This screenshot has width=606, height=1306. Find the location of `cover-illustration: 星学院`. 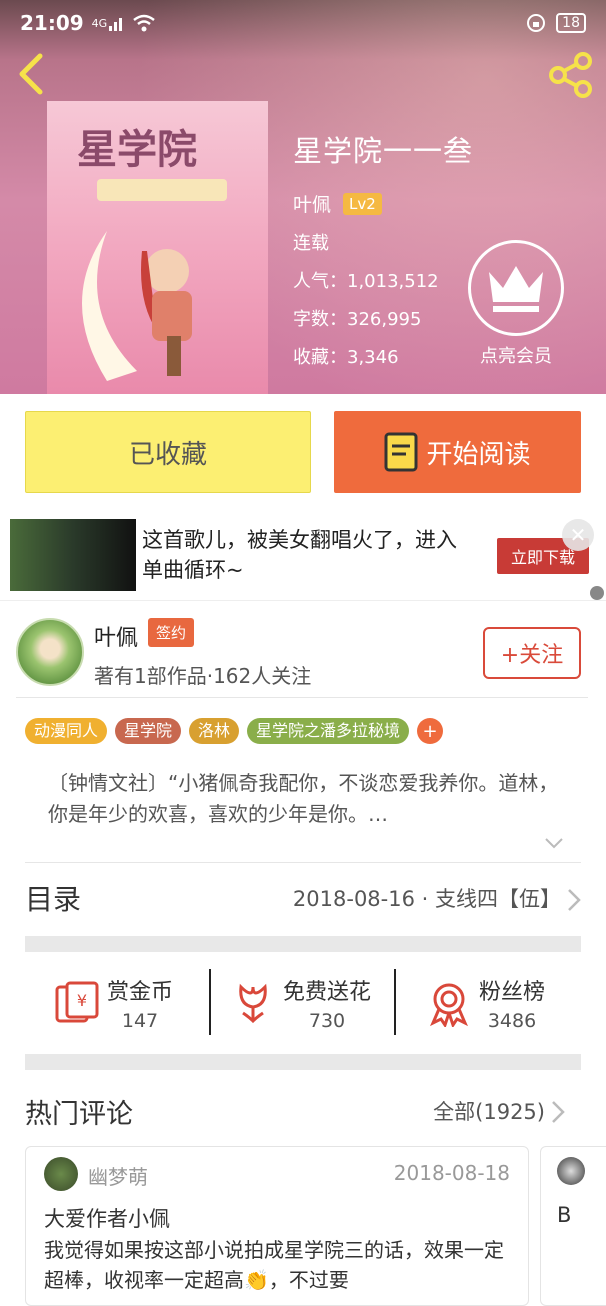

cover-illustration: 星学院 is located at coordinates (157, 247).